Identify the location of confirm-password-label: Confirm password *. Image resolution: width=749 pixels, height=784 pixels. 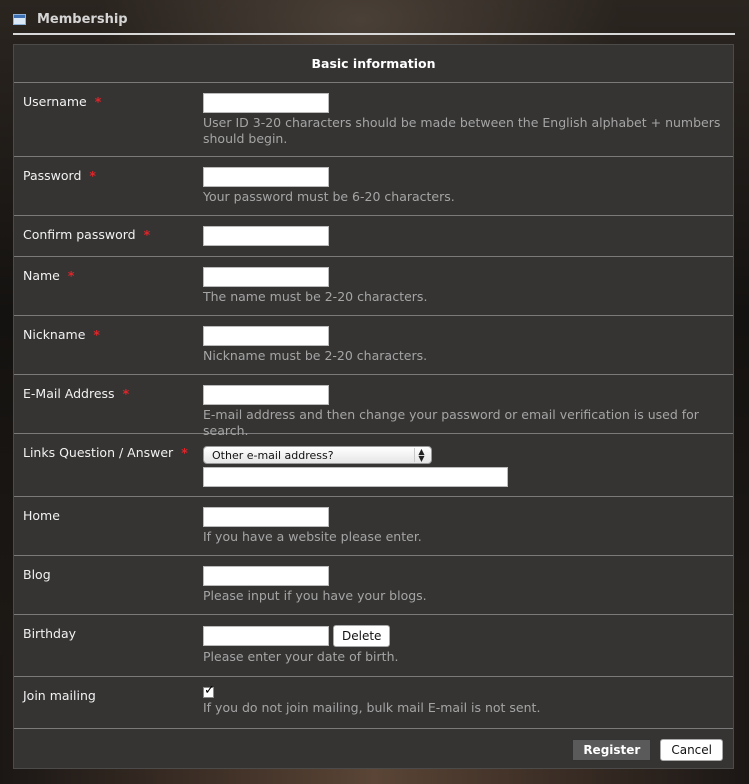
(87, 234).